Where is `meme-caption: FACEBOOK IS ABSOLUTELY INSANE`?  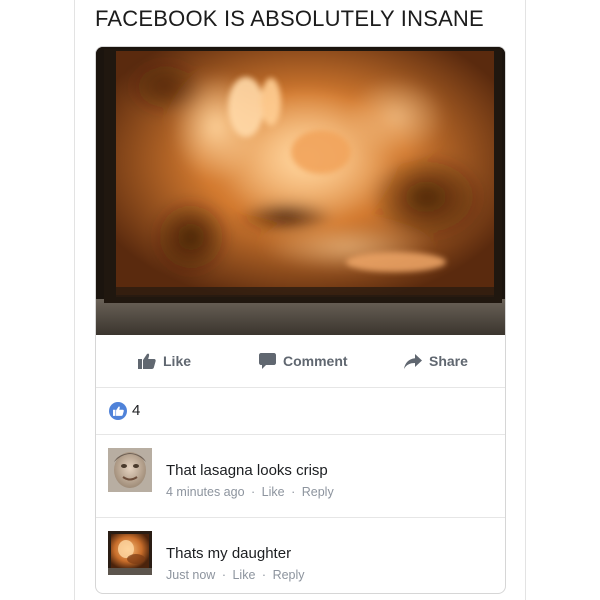 meme-caption: FACEBOOK IS ABSOLUTELY INSANE is located at coordinates (289, 18).